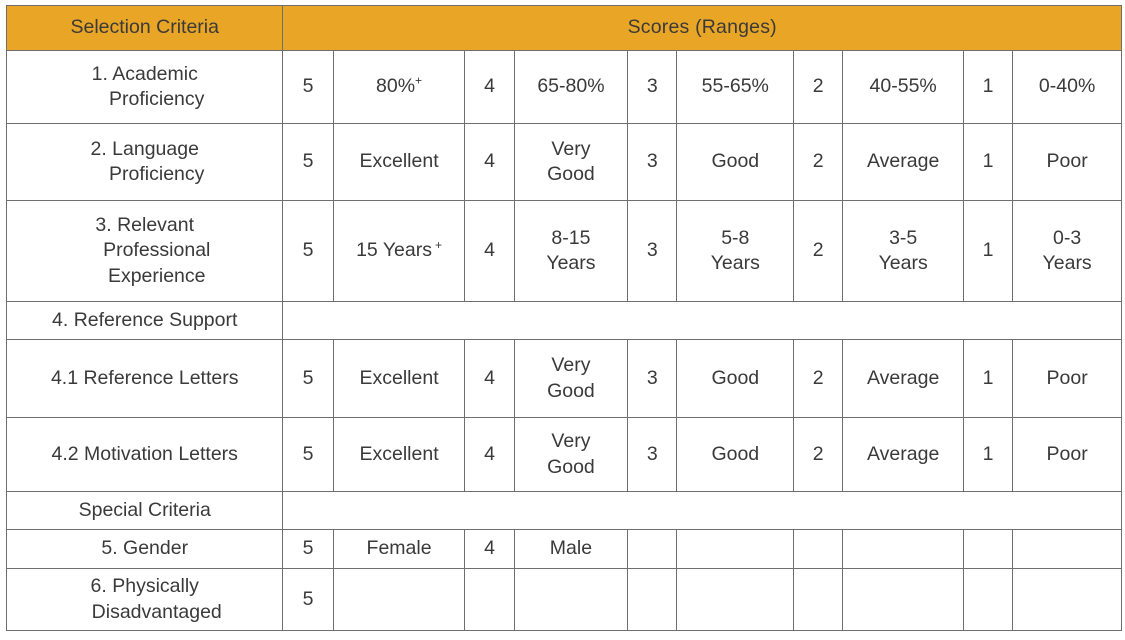  I want to click on range-cell: 55-65%, so click(735, 87).